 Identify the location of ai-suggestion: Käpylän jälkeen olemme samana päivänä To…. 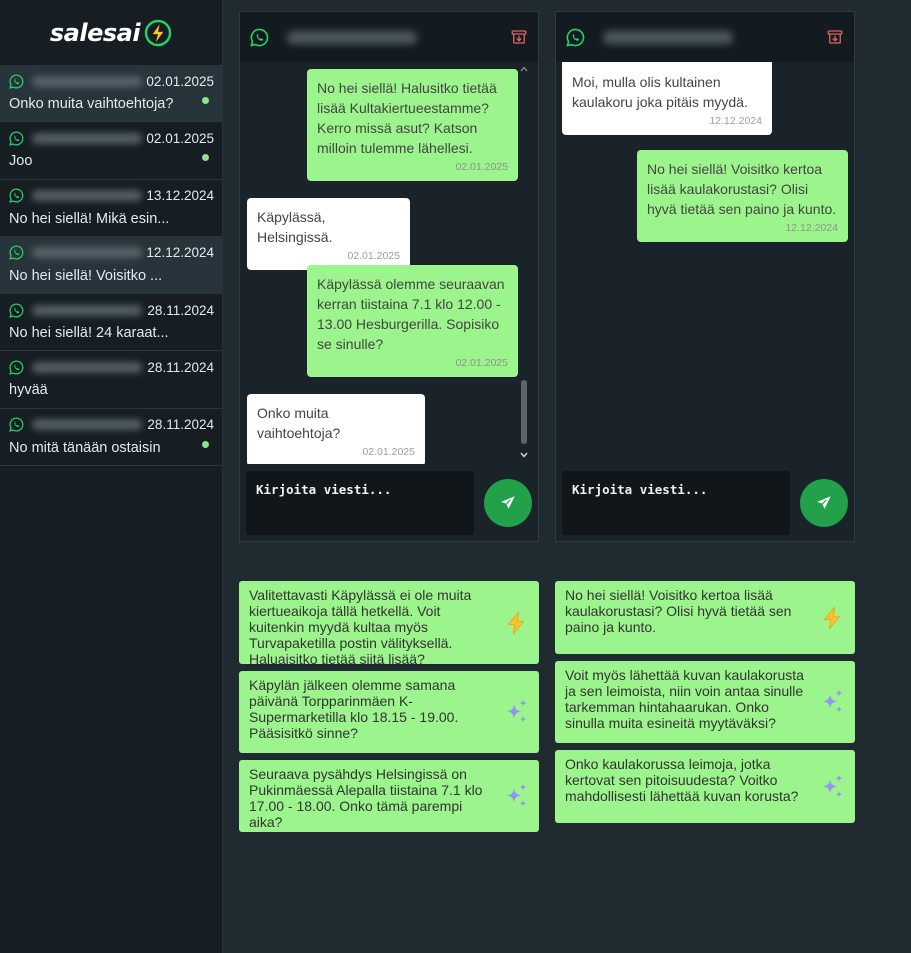
(389, 712).